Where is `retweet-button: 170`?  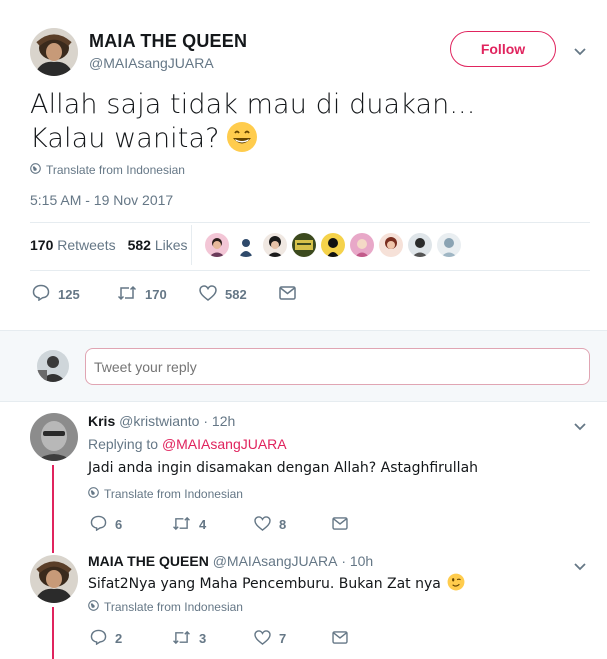 retweet-button: 170 is located at coordinates (158, 294).